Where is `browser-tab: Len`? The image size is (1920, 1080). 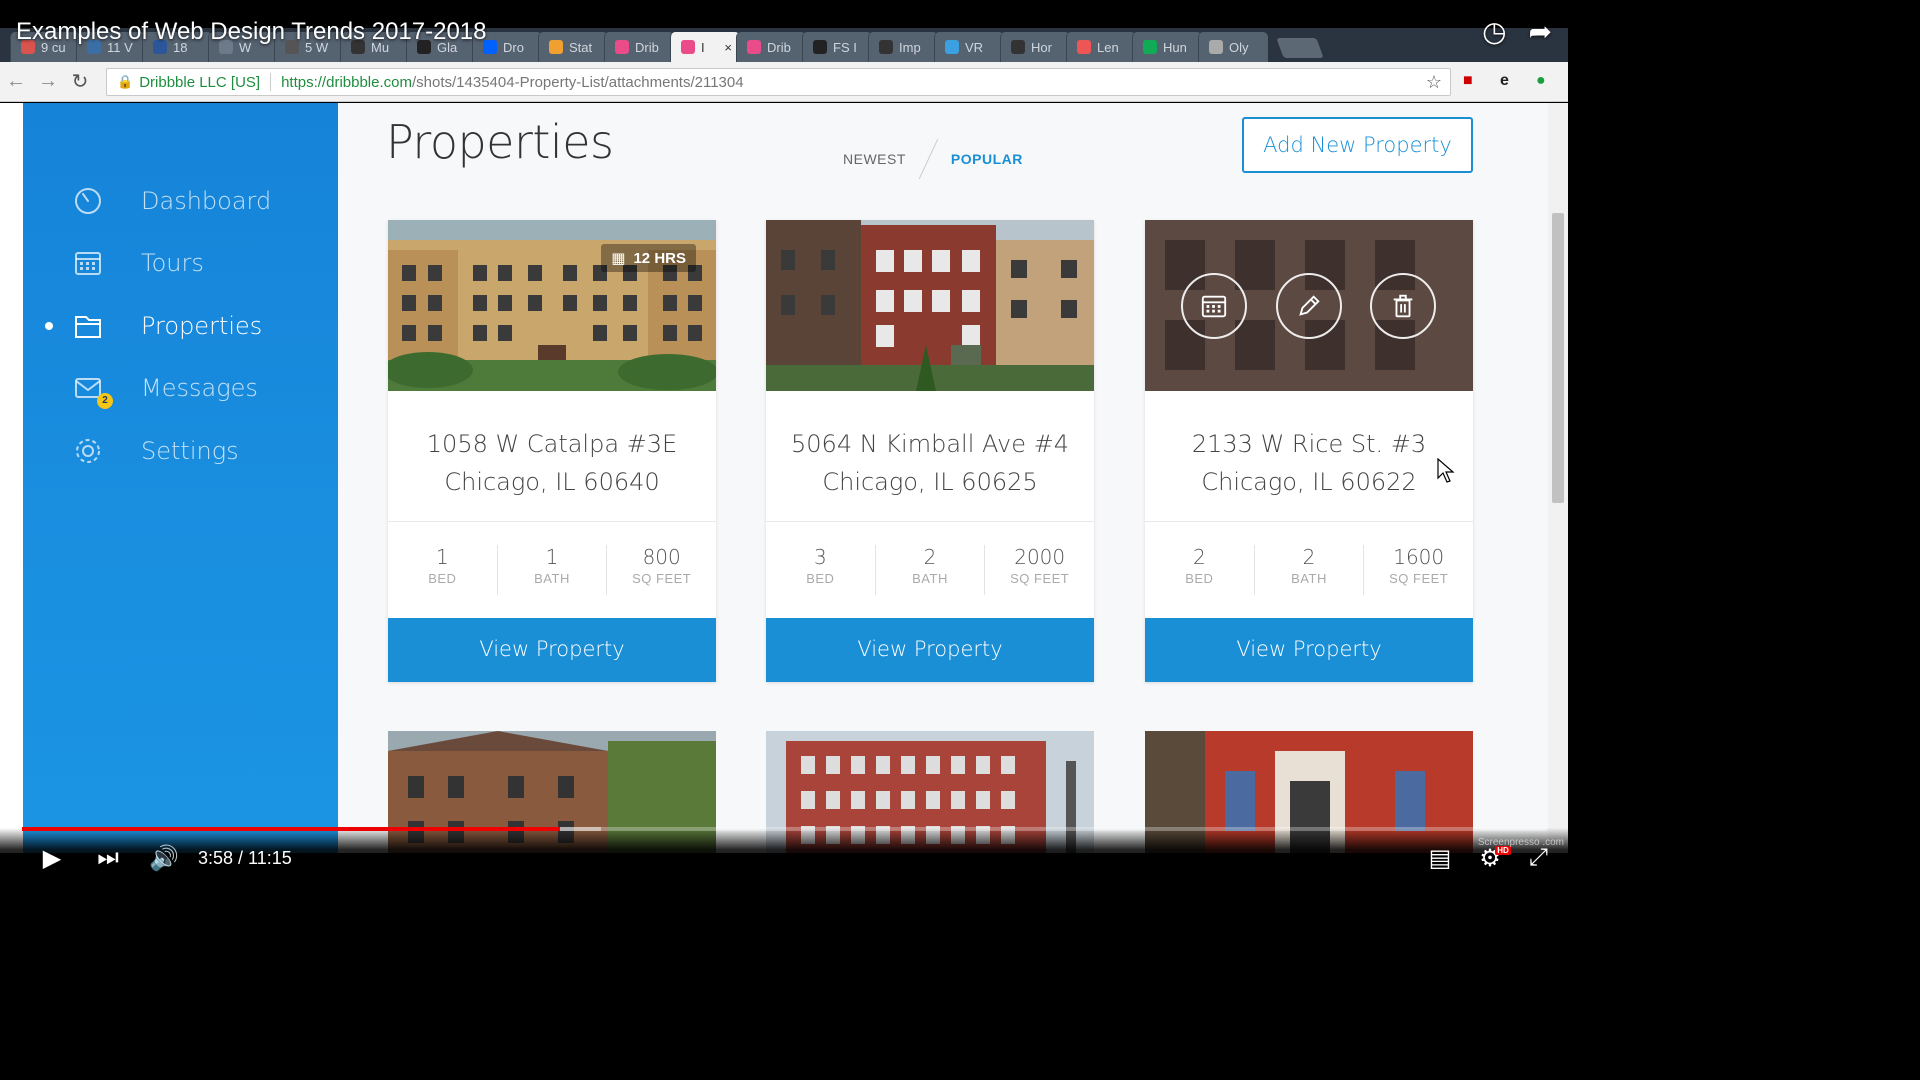 browser-tab: Len is located at coordinates (1101, 47).